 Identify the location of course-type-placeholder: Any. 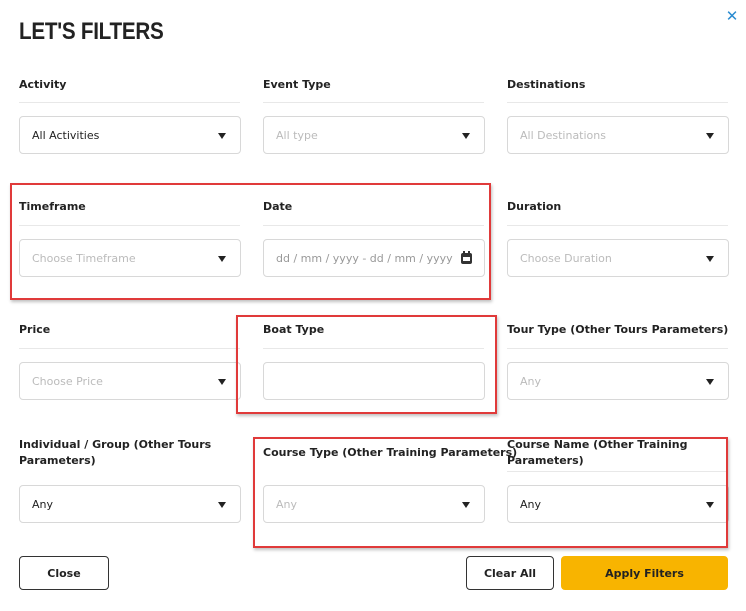
(287, 504).